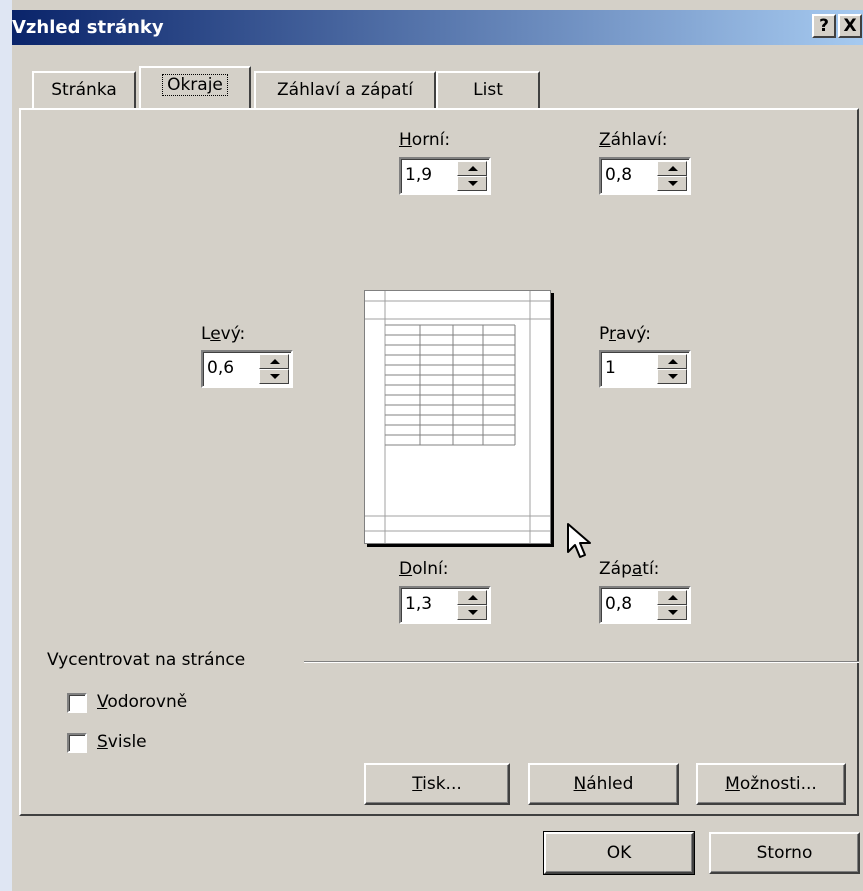 Image resolution: width=863 pixels, height=891 pixels. I want to click on bottom-margin-up-button, so click(472, 597).